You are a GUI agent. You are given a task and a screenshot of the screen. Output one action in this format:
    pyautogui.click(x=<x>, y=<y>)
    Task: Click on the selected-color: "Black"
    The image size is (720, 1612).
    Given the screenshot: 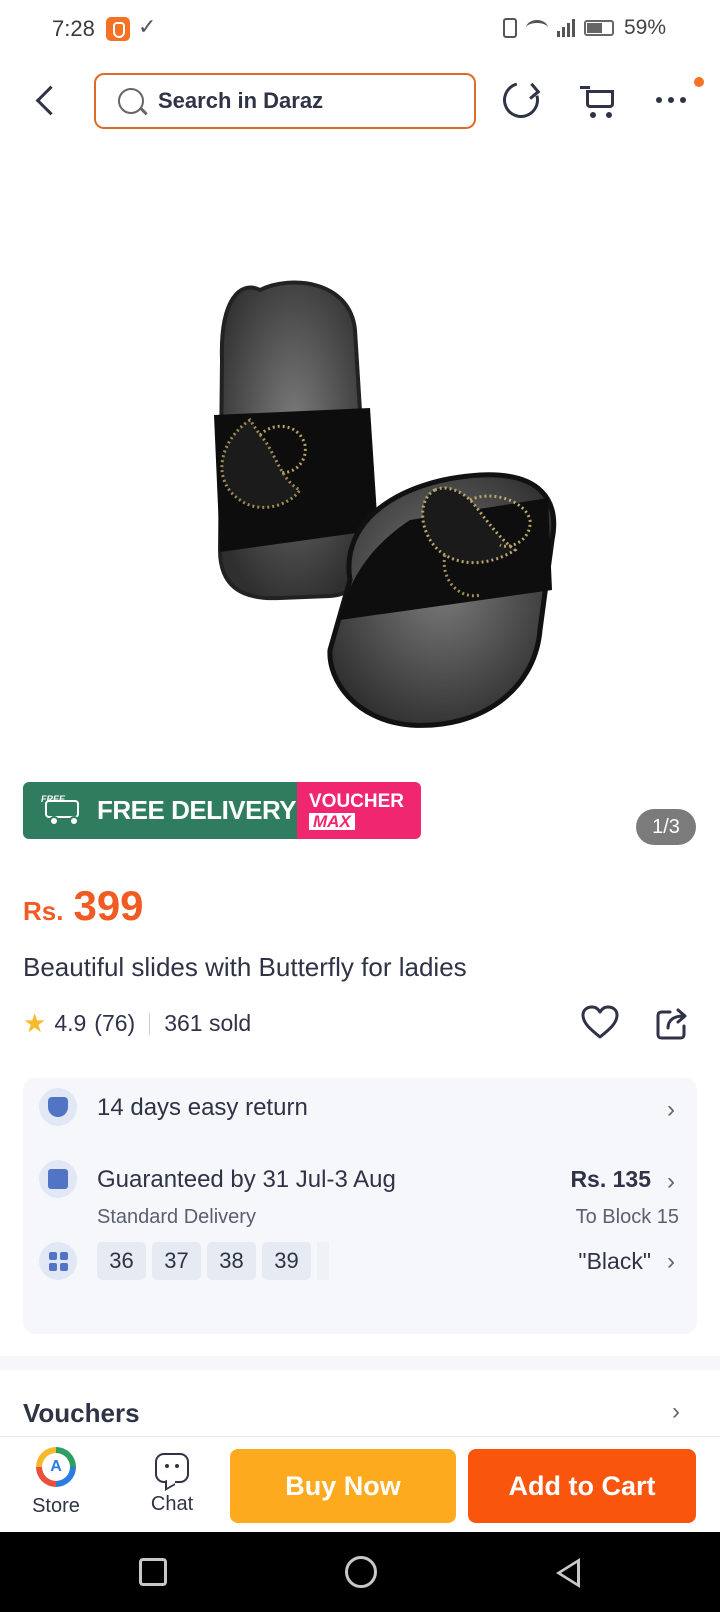 What is the action you would take?
    pyautogui.click(x=614, y=1261)
    